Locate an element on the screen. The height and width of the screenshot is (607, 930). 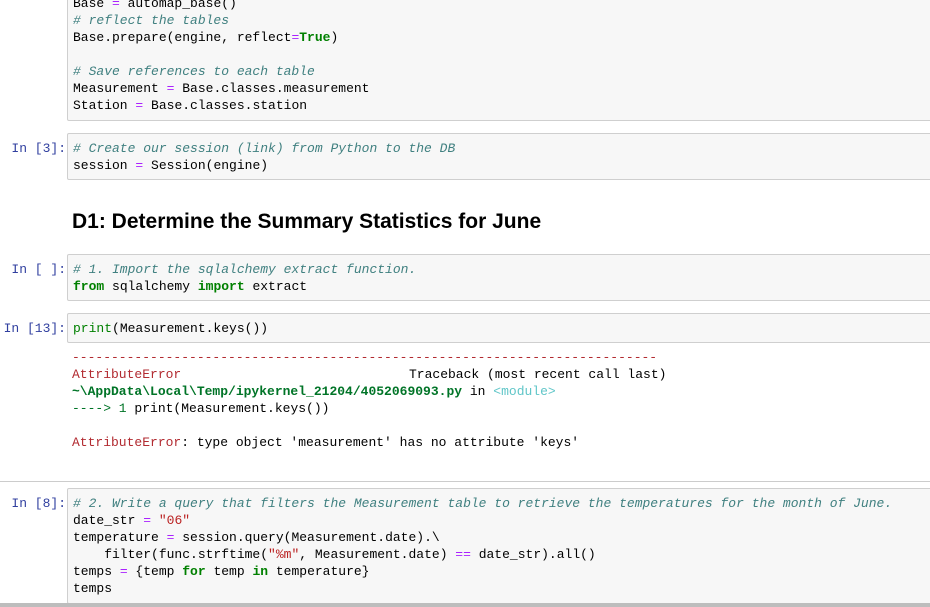
code-token: == is located at coordinates (463, 554).